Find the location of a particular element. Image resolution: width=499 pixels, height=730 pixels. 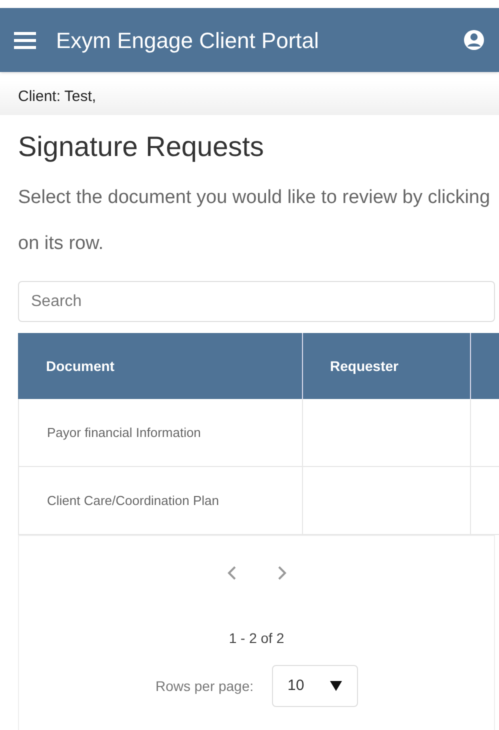

table-row: Payor financial Information is located at coordinates (258, 433).